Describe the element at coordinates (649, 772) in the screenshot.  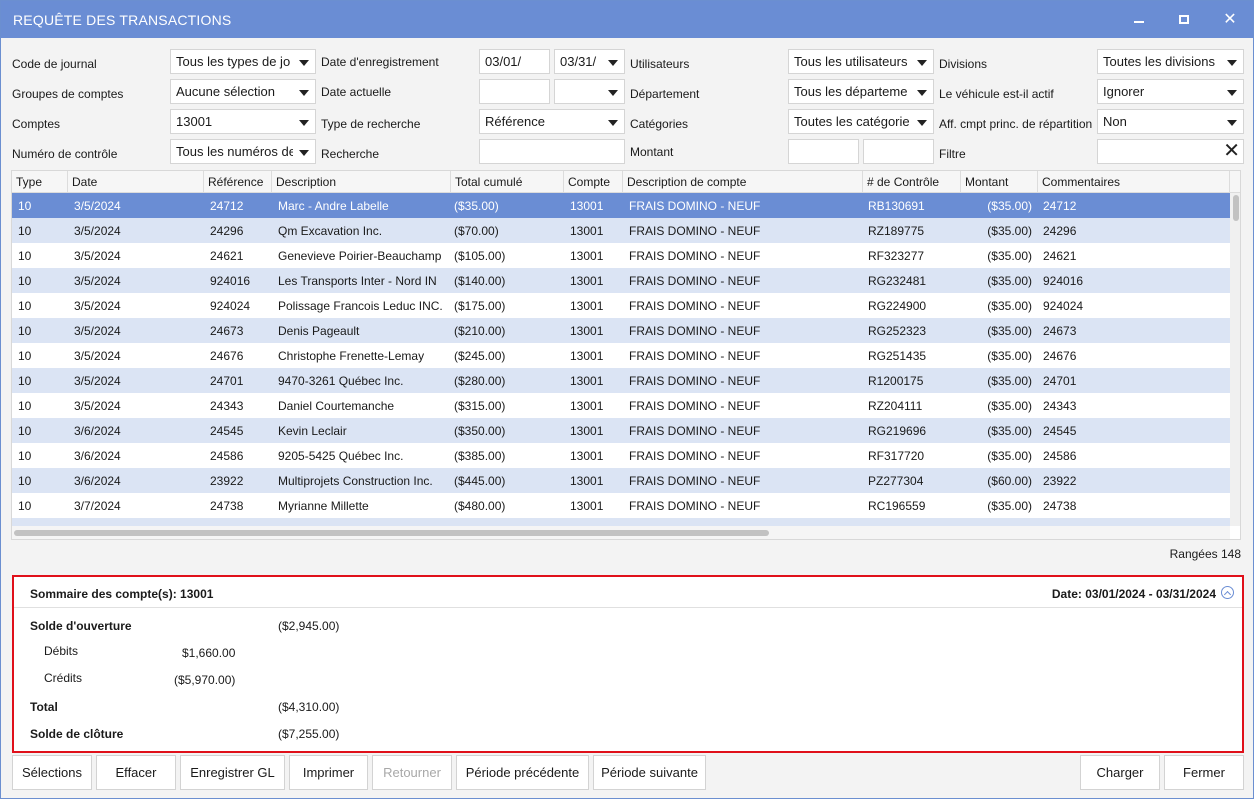
I see `periode-suivante-button: Période suivante` at that location.